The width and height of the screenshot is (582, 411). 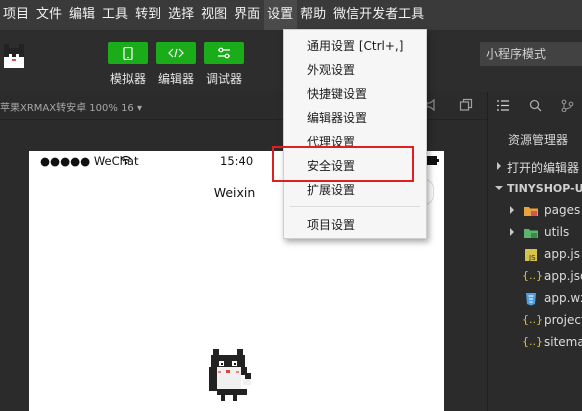 I want to click on tree-item-label: app.wxss, so click(x=563, y=298).